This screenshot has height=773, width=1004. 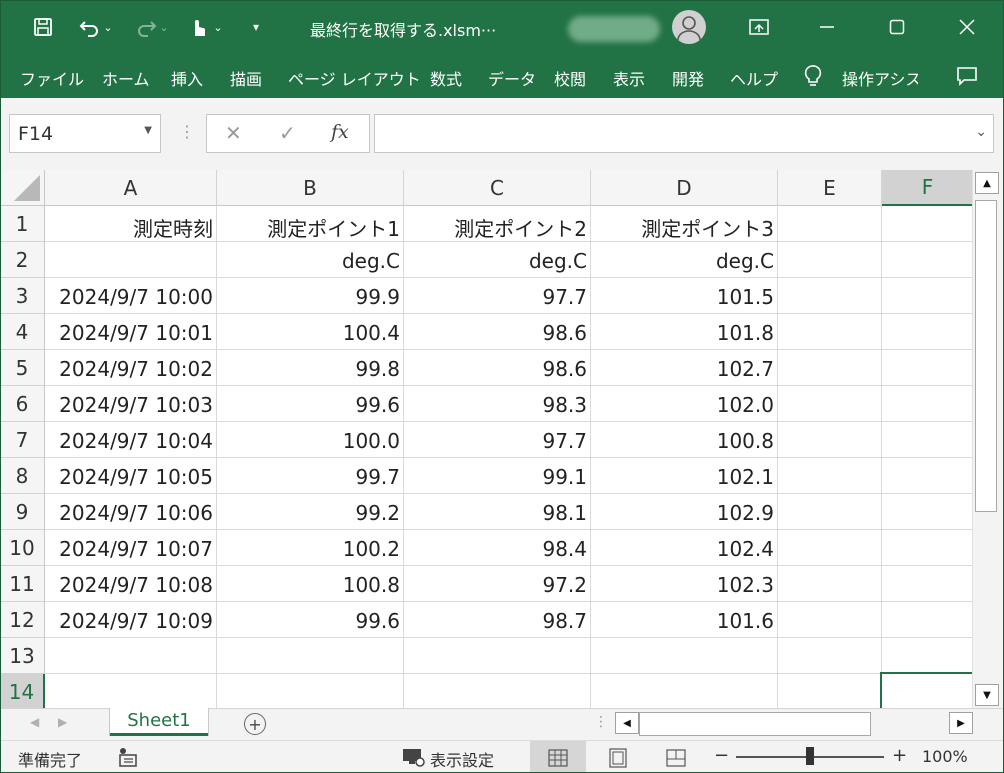 I want to click on cell-e6, so click(x=830, y=404).